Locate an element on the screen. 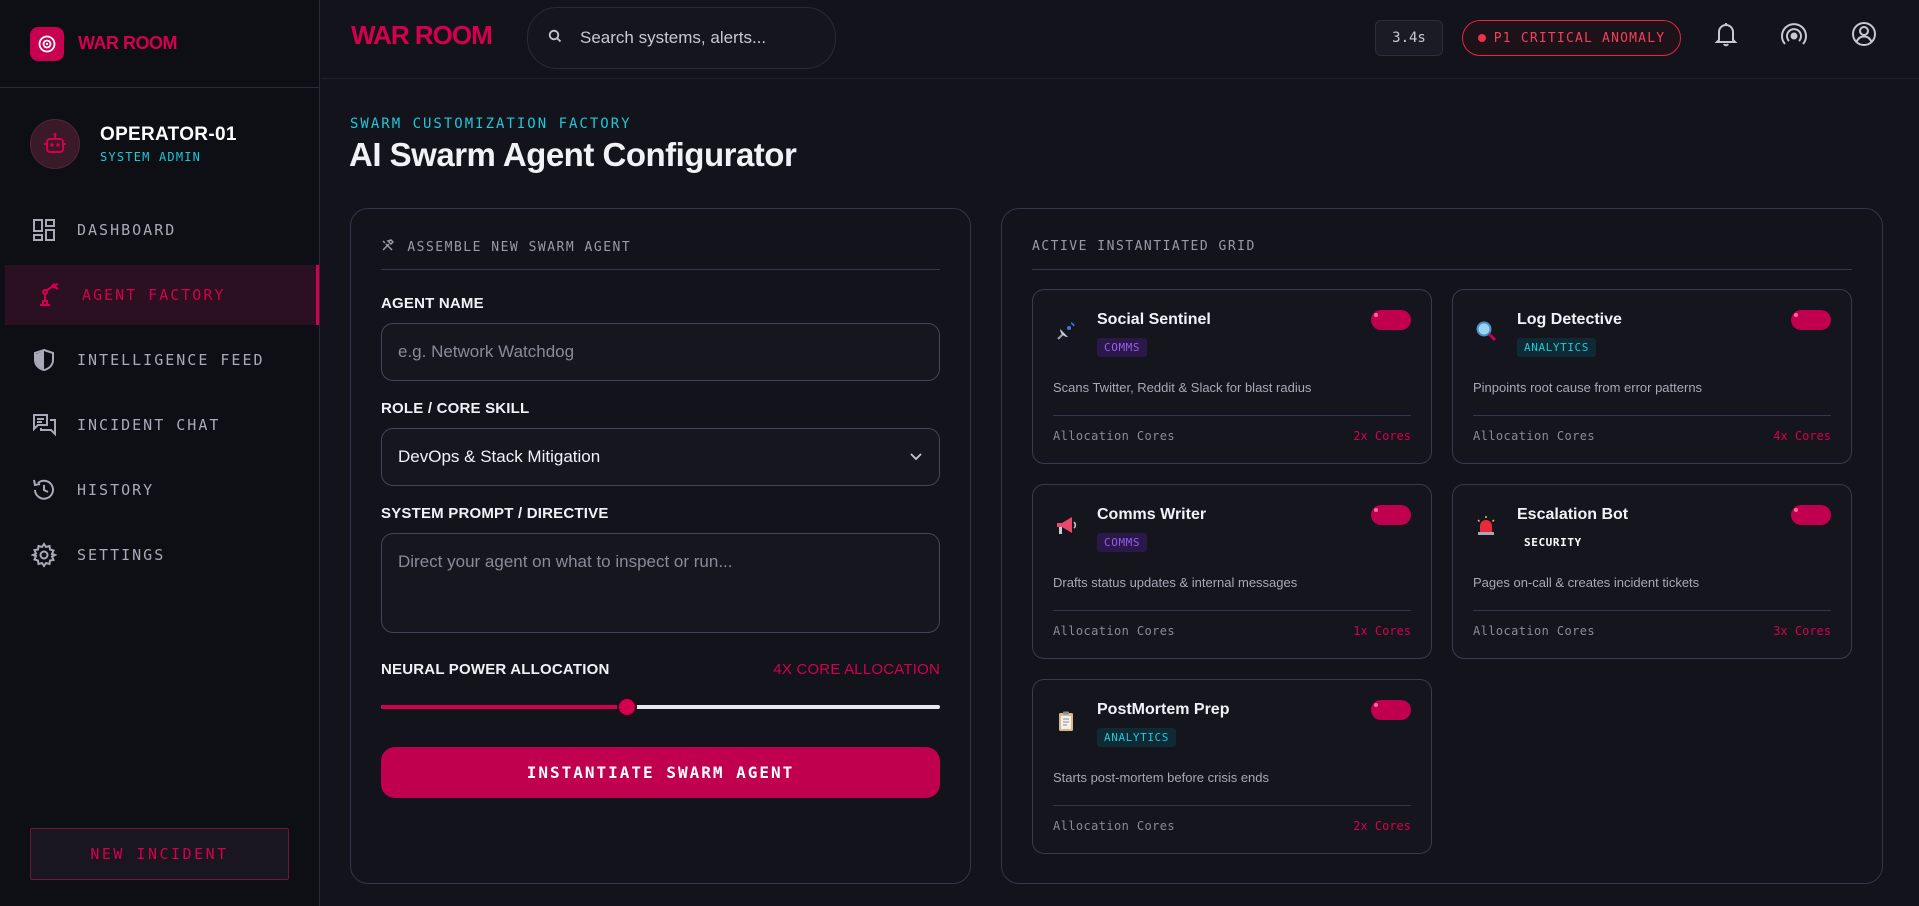  anomaly-alert-badge: P1 CRITICAL ANOMALY is located at coordinates (1571, 38).